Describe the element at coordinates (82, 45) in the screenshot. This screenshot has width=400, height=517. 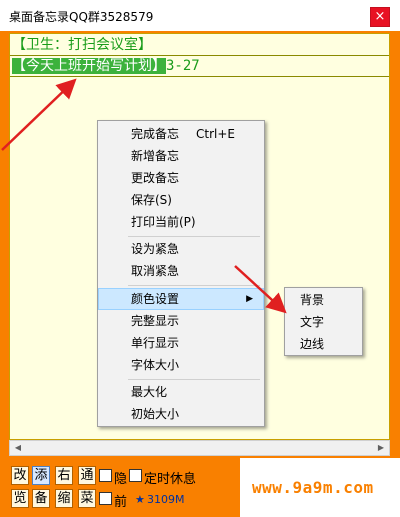
I see `memo-text: 【卫生：打扫会议室】` at that location.